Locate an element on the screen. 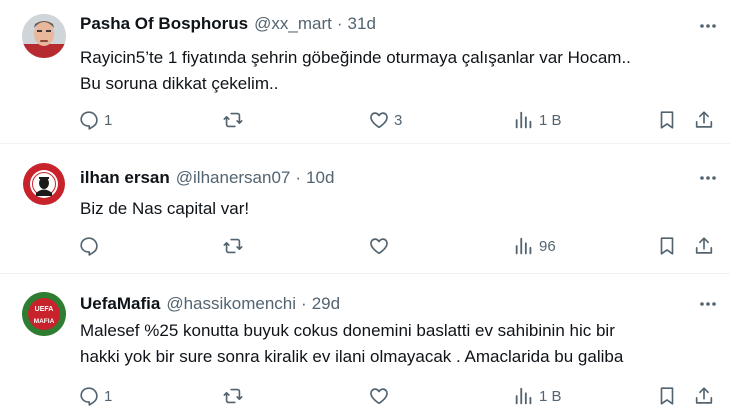 The image size is (730, 420). display-name: UefaMafia is located at coordinates (120, 304).